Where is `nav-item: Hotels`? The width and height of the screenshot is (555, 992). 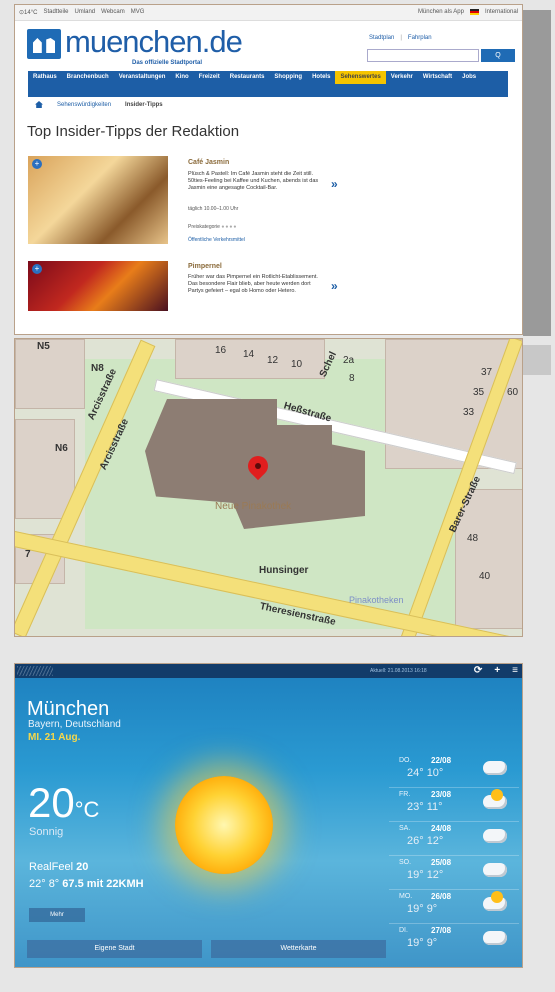 nav-item: Hotels is located at coordinates (321, 77).